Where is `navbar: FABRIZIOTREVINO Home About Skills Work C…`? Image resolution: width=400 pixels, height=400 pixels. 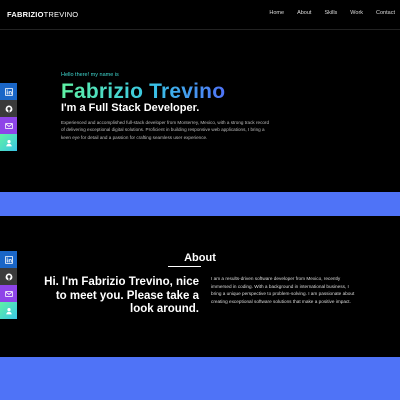
navbar: FABRIZIOTREVINO Home About Skills Work C… is located at coordinates (200, 15).